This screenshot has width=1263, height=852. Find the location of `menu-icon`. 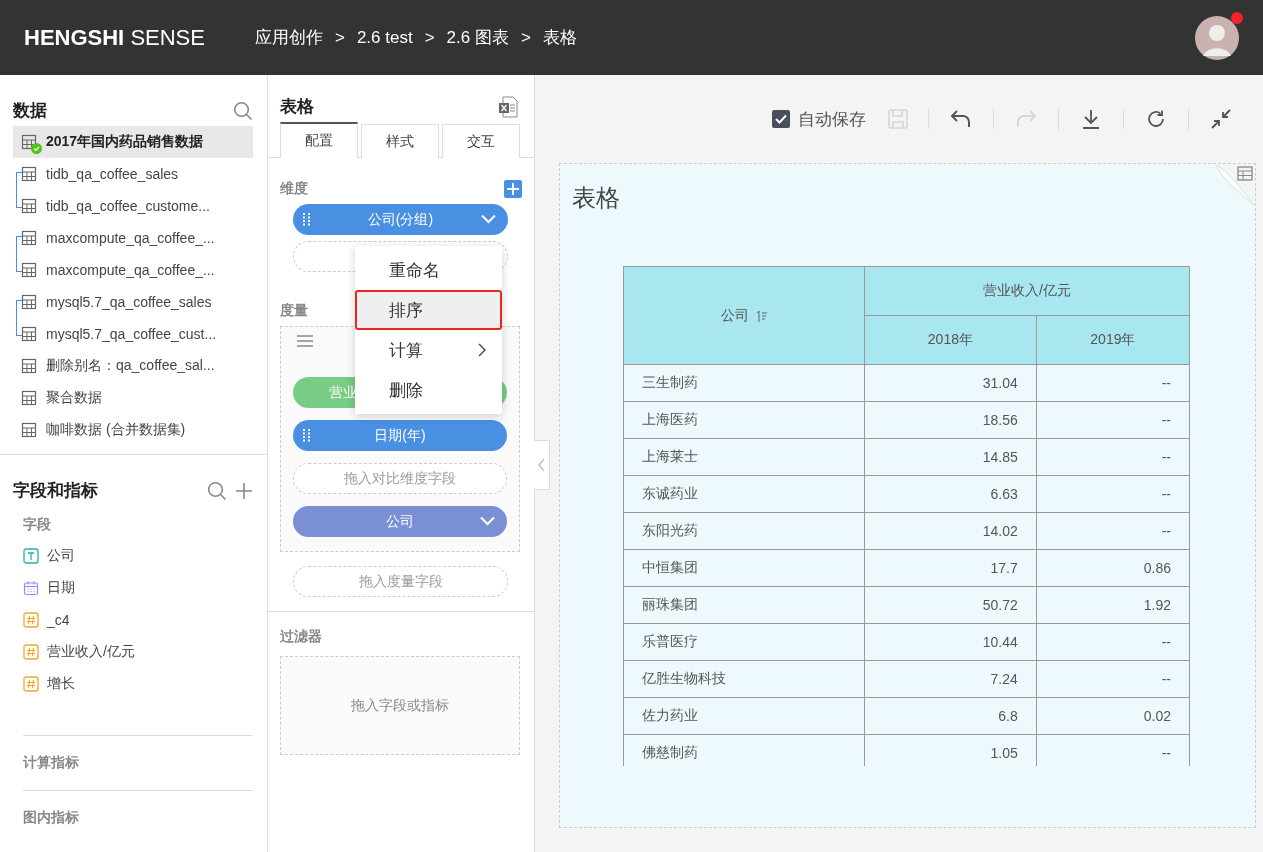

menu-icon is located at coordinates (305, 341).